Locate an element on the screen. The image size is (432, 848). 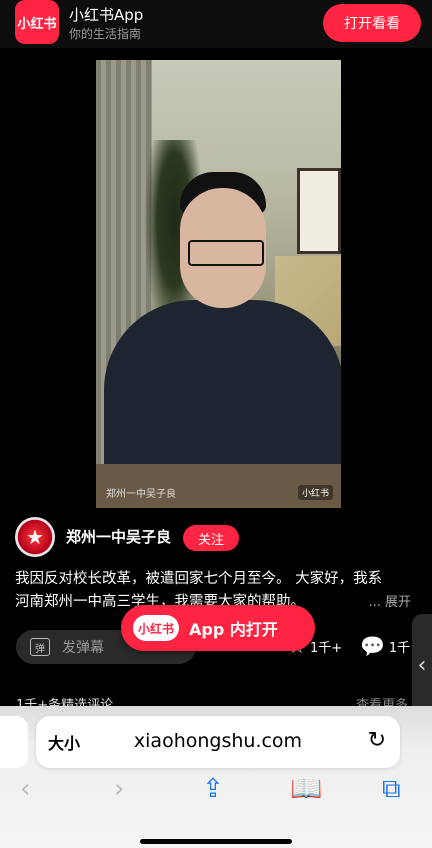
url-text: xiaohongshu.com is located at coordinates (218, 741).